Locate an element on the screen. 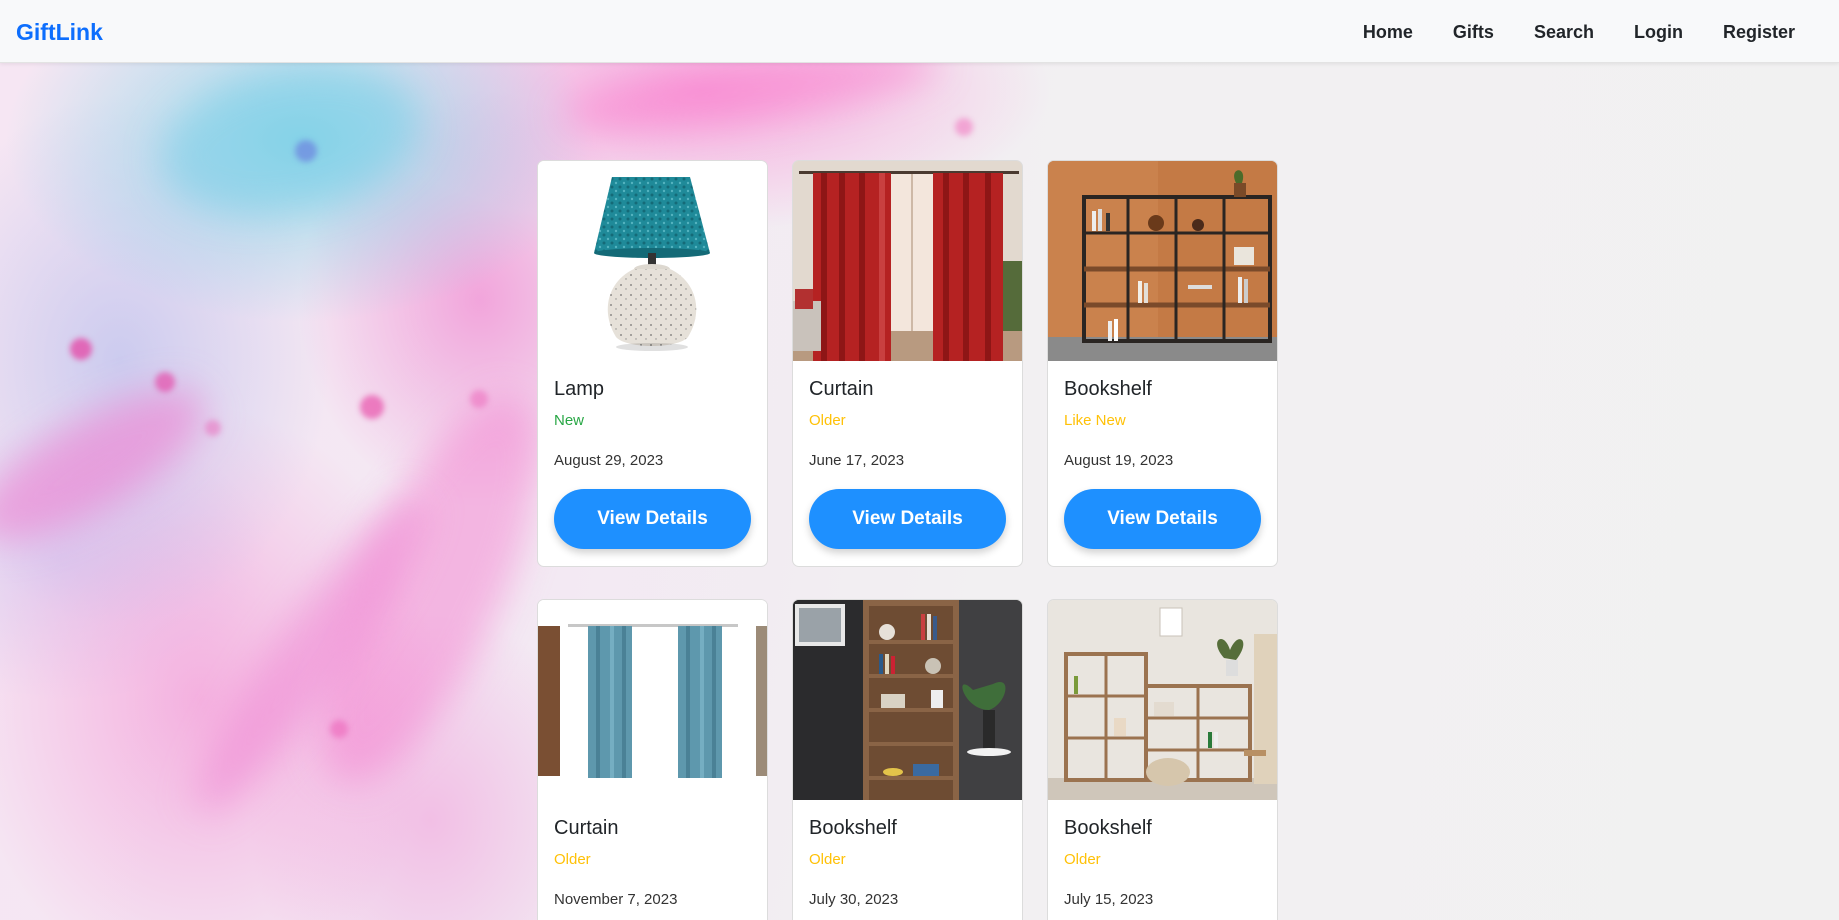 The height and width of the screenshot is (920, 1839). gift-date: August 19, 2023 is located at coordinates (1119, 460).